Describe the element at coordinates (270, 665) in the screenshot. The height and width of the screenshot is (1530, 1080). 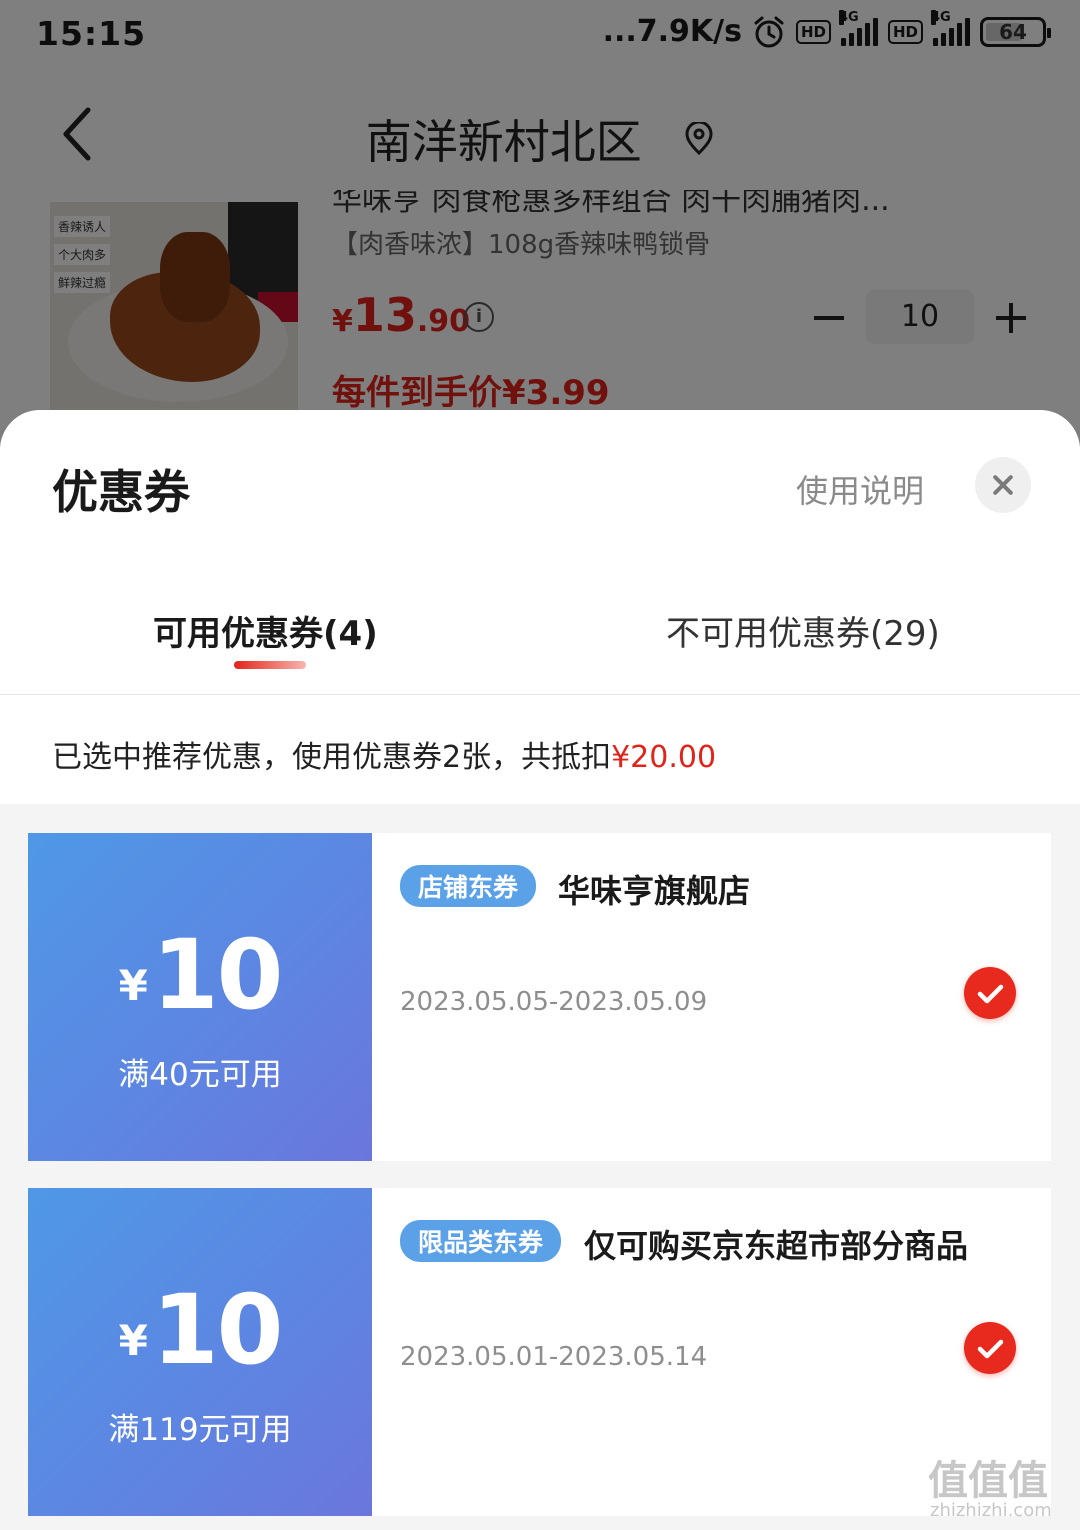
I see `tab-indicator` at that location.